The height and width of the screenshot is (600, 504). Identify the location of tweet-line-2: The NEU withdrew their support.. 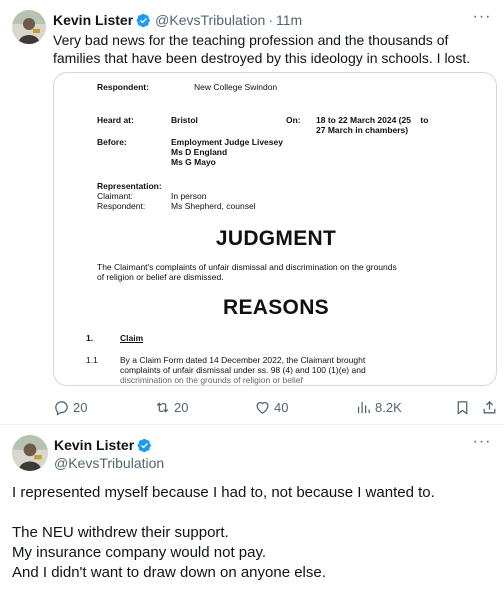
(120, 532).